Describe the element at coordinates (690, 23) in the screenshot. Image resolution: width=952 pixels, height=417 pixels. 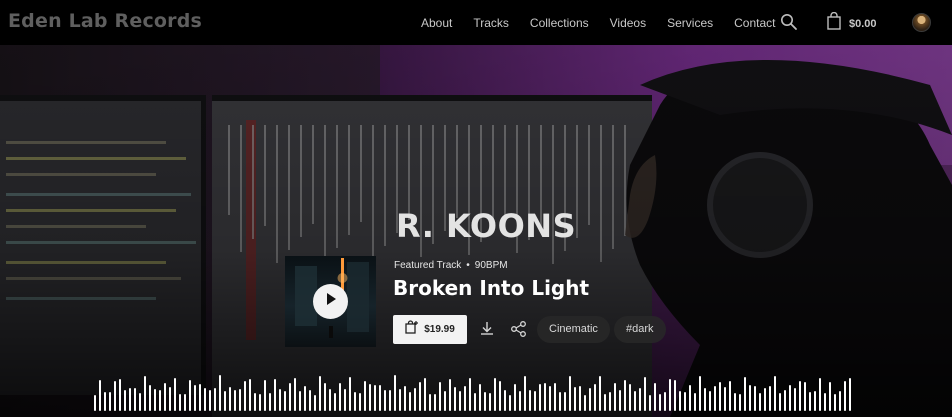
I see `nav-services: Services` at that location.